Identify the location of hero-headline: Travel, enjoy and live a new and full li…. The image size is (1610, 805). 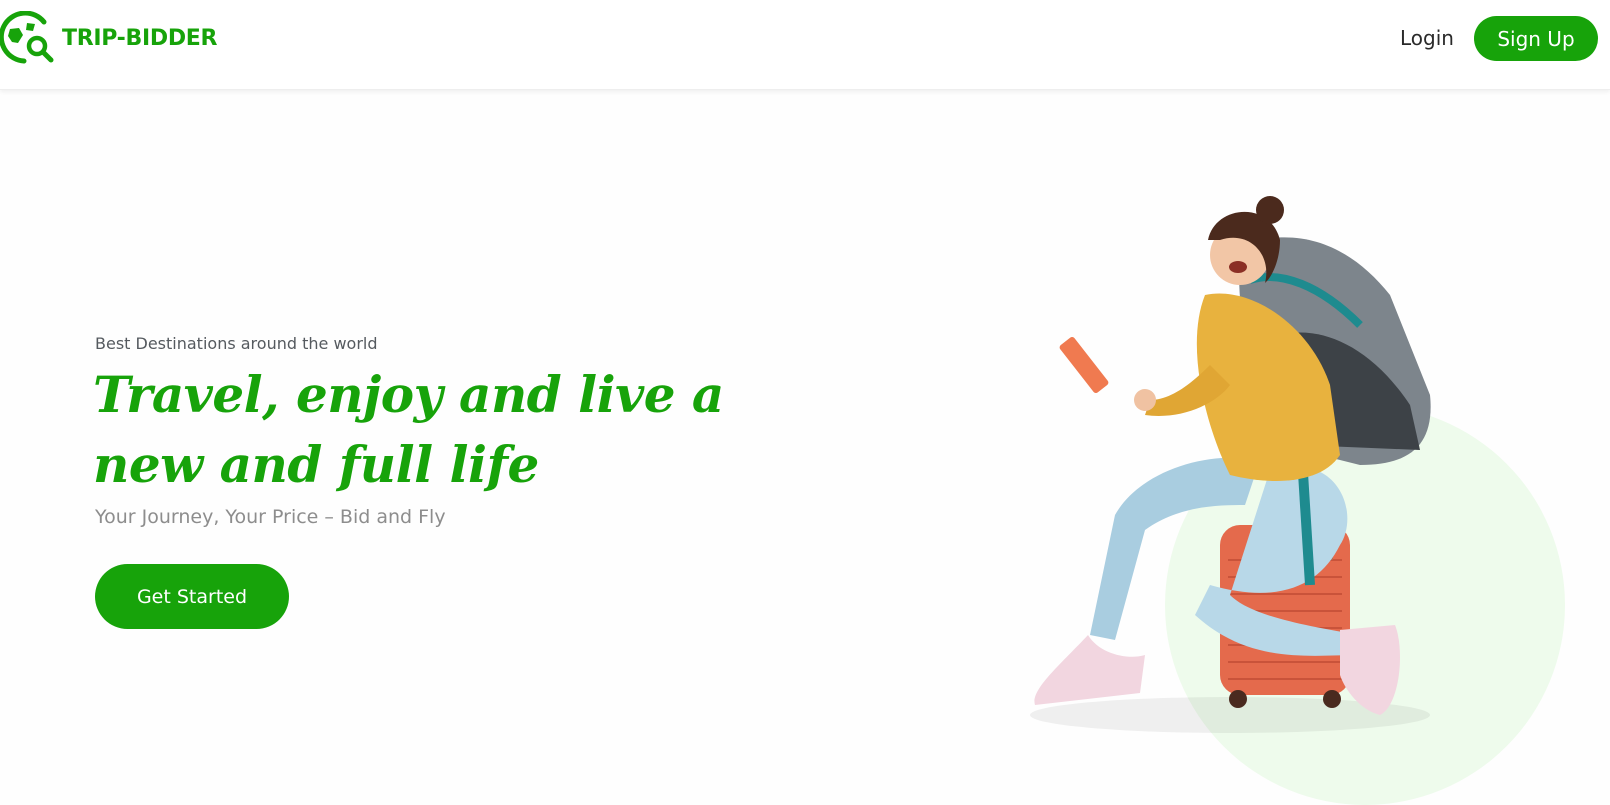
(413, 430).